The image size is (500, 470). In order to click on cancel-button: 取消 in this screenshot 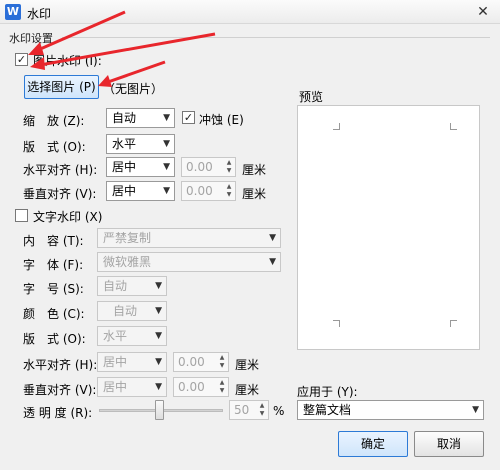, I will do `click(449, 444)`.